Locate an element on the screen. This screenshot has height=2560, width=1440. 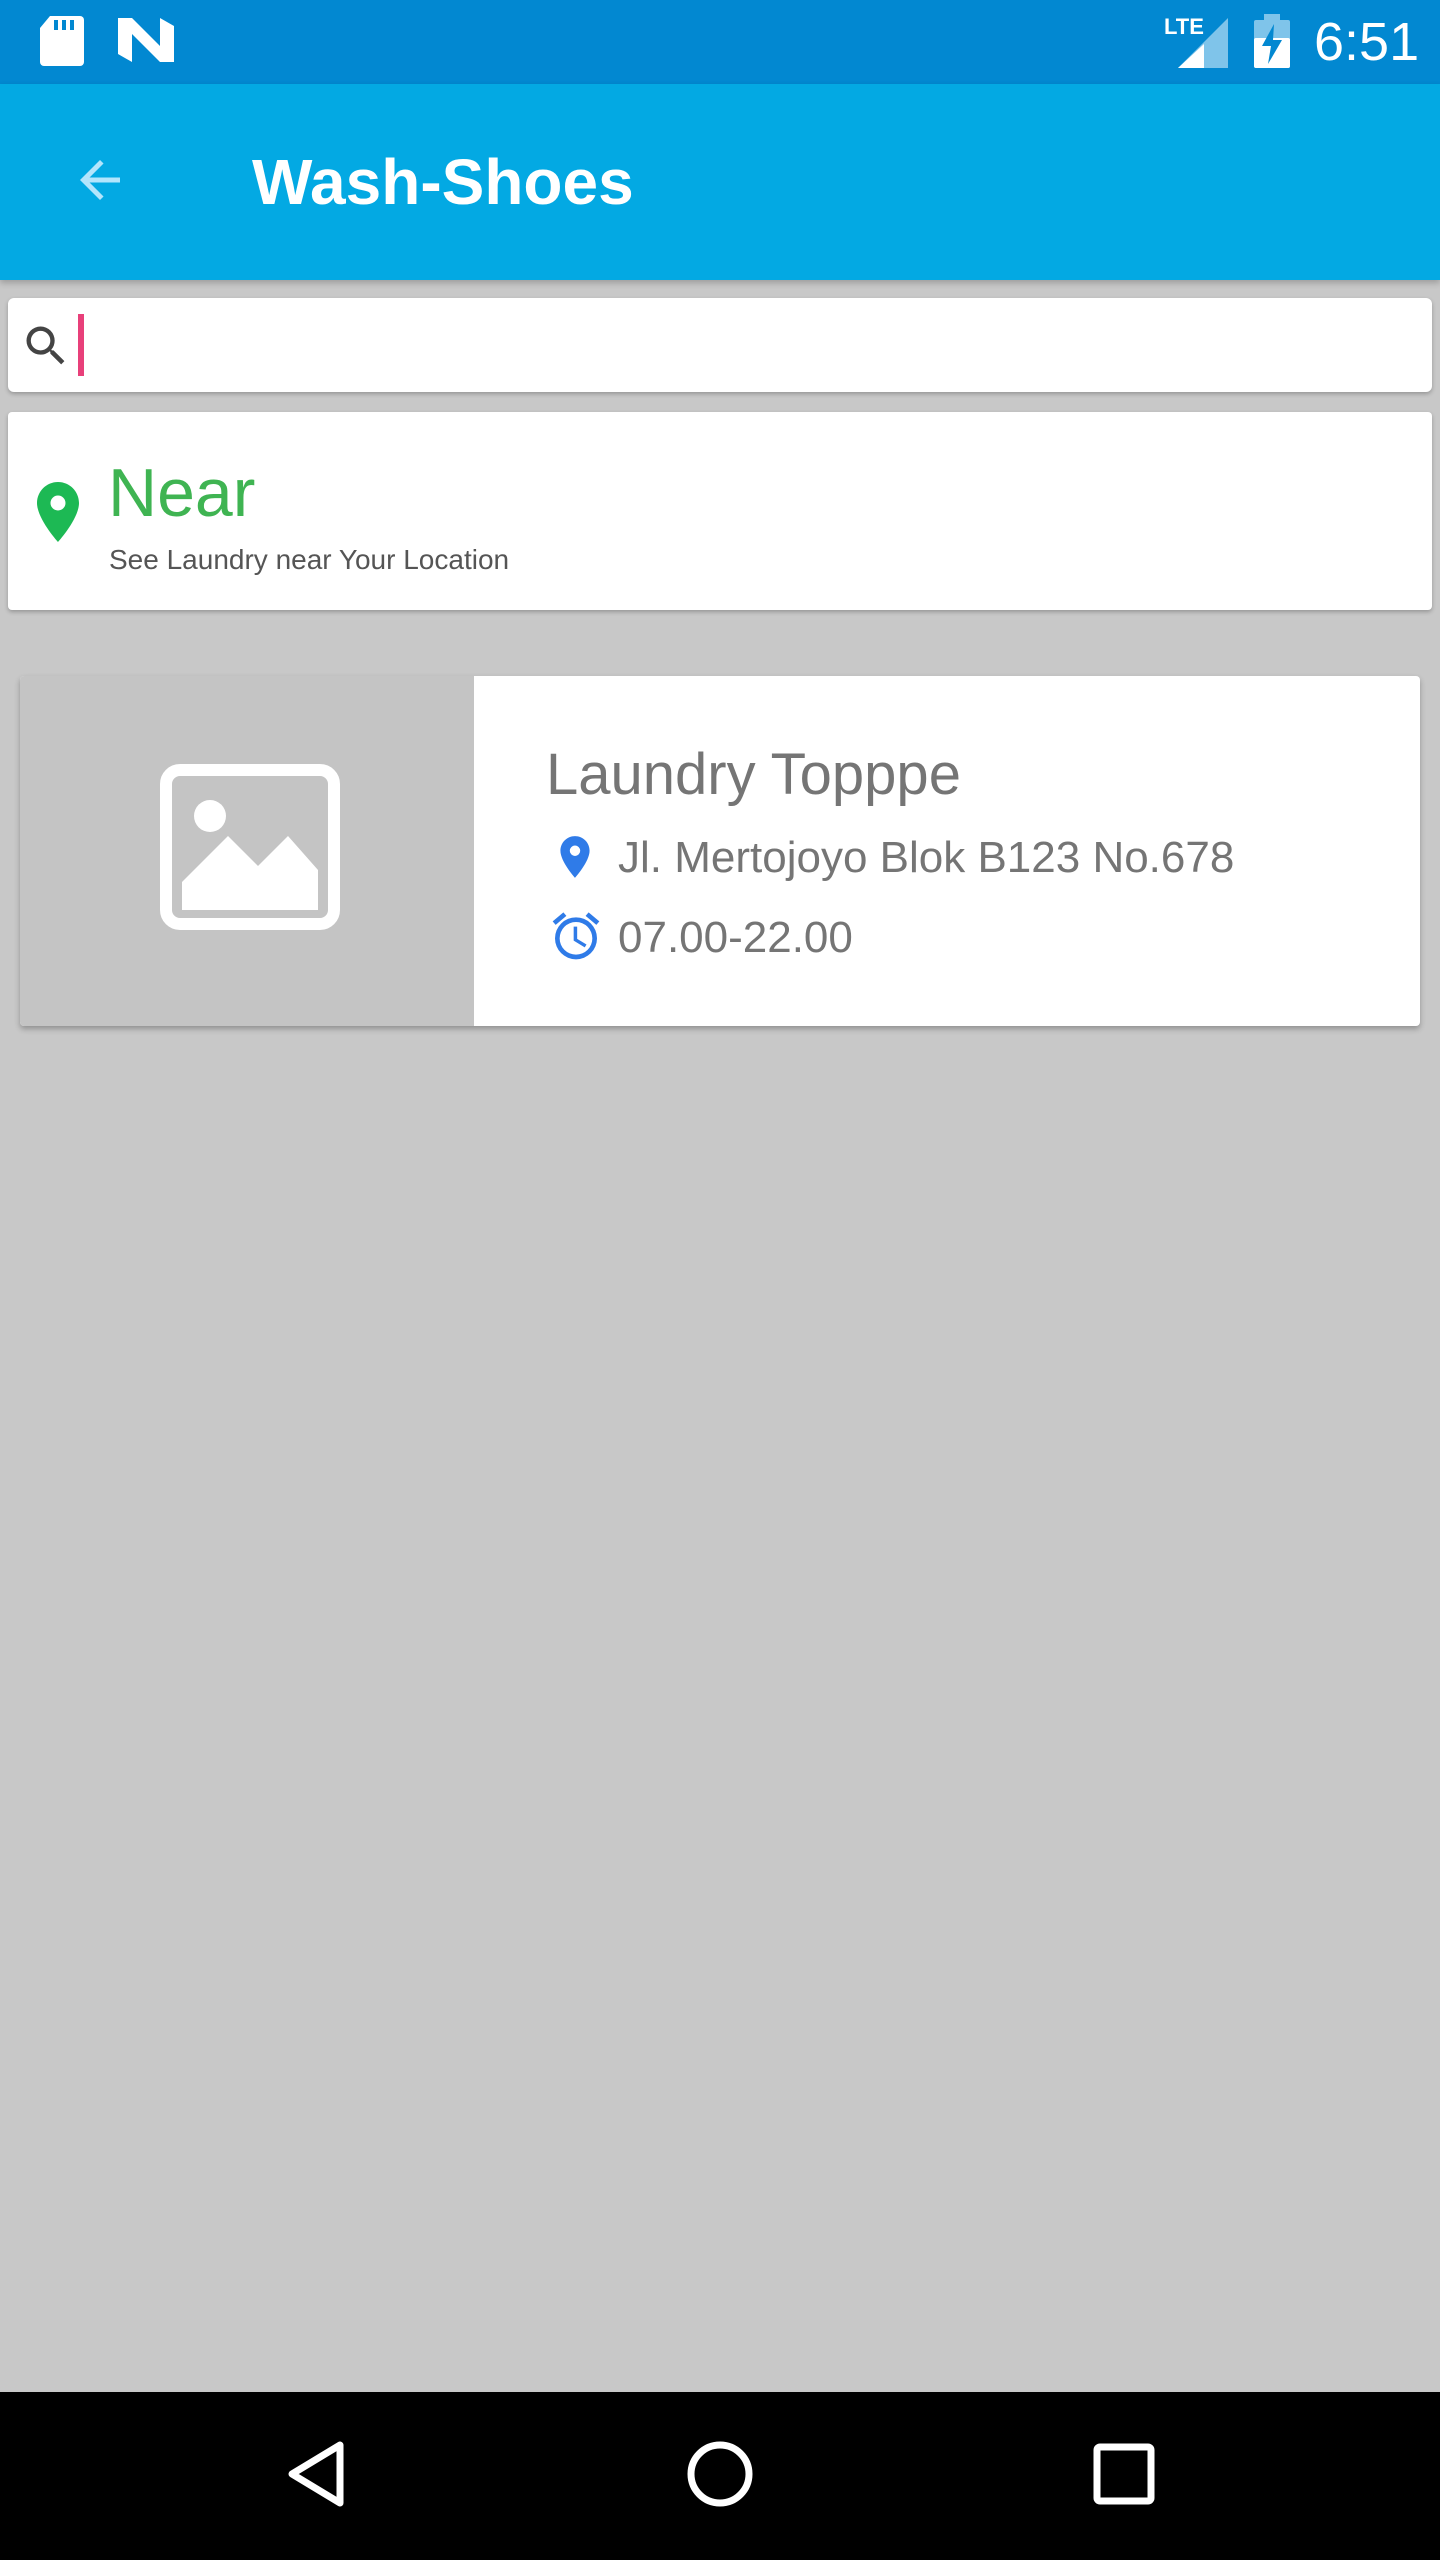
status-time: 6:51 is located at coordinates (1367, 42).